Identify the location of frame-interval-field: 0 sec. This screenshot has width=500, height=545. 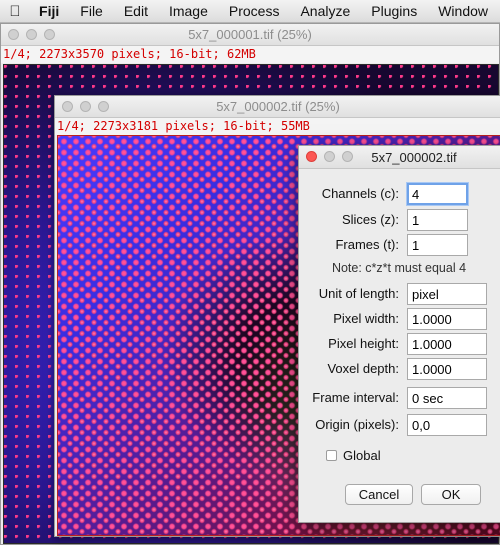
(447, 398).